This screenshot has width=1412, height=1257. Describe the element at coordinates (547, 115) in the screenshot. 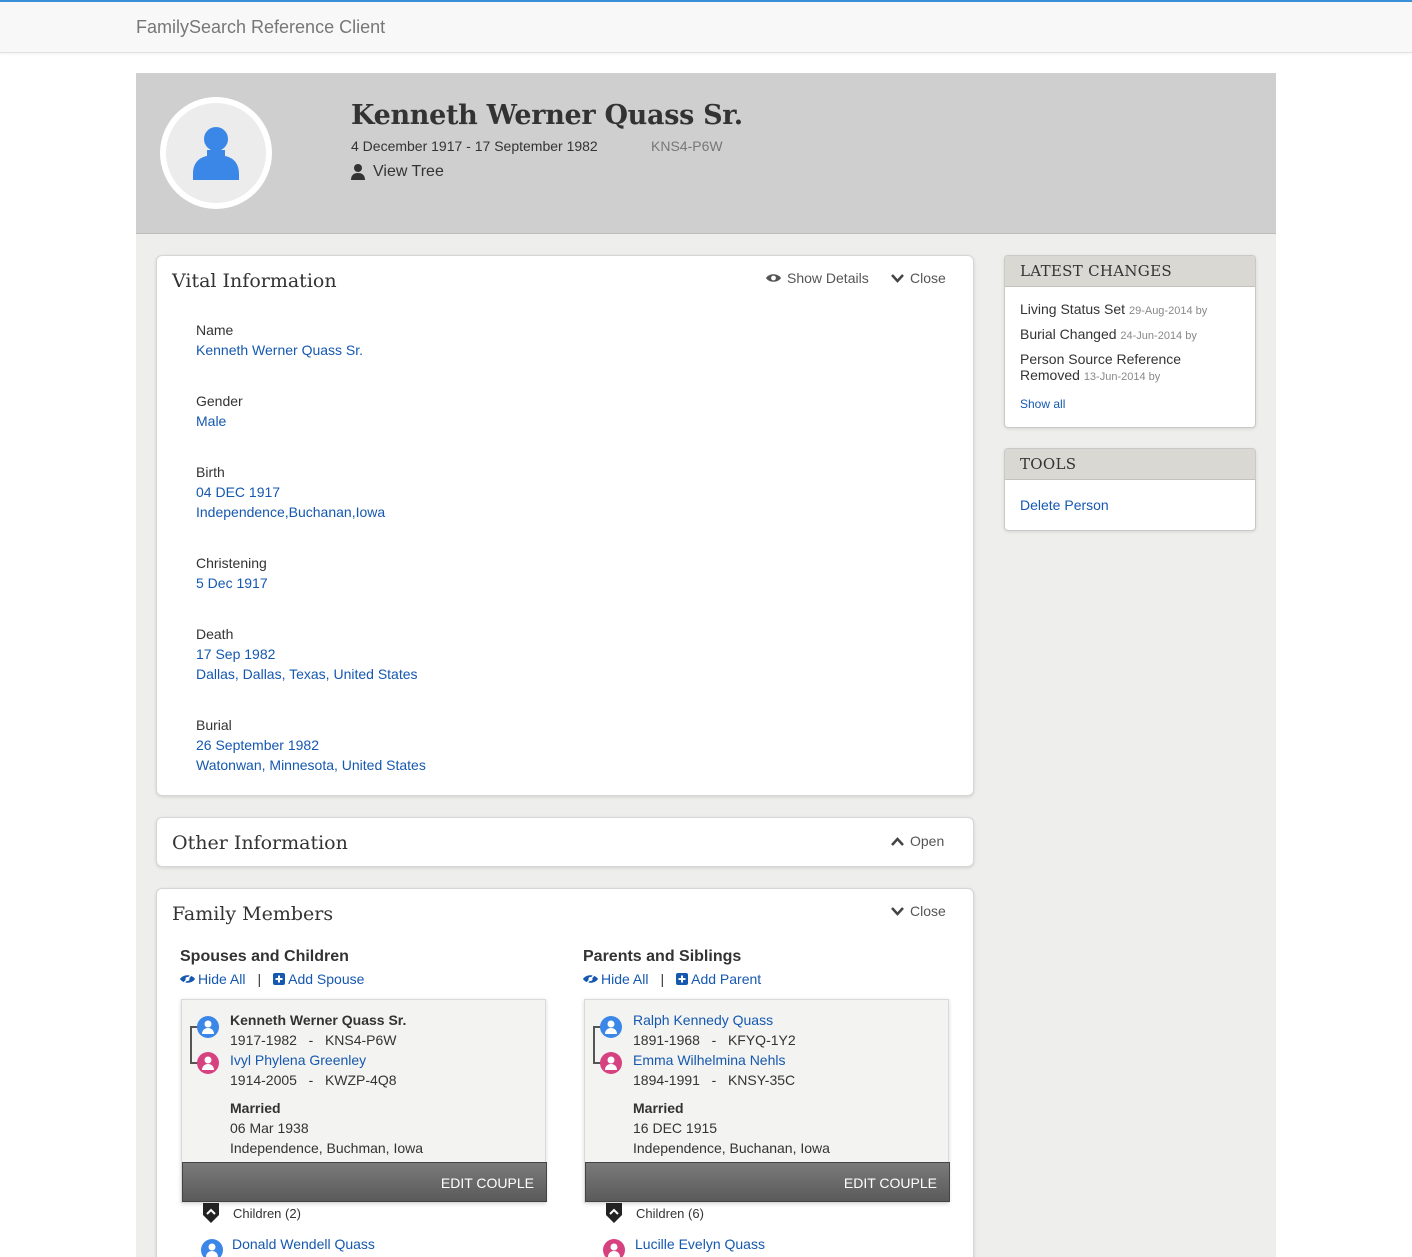

I see `person-name-heading: Kenneth Werner Quass Sr.` at that location.